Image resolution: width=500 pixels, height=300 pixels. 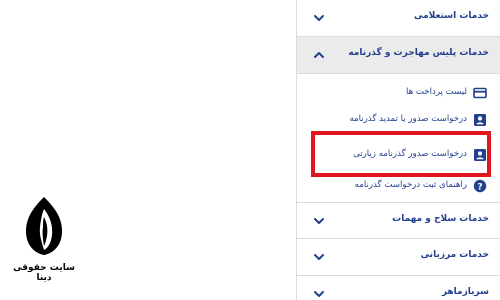 What do you see at coordinates (451, 16) in the screenshot?
I see `category-label: خدمات استعلامی` at bounding box center [451, 16].